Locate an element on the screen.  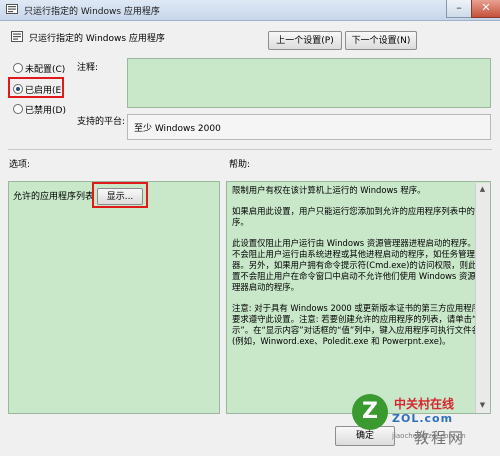
help-label: 帮助: is located at coordinates (240, 165).